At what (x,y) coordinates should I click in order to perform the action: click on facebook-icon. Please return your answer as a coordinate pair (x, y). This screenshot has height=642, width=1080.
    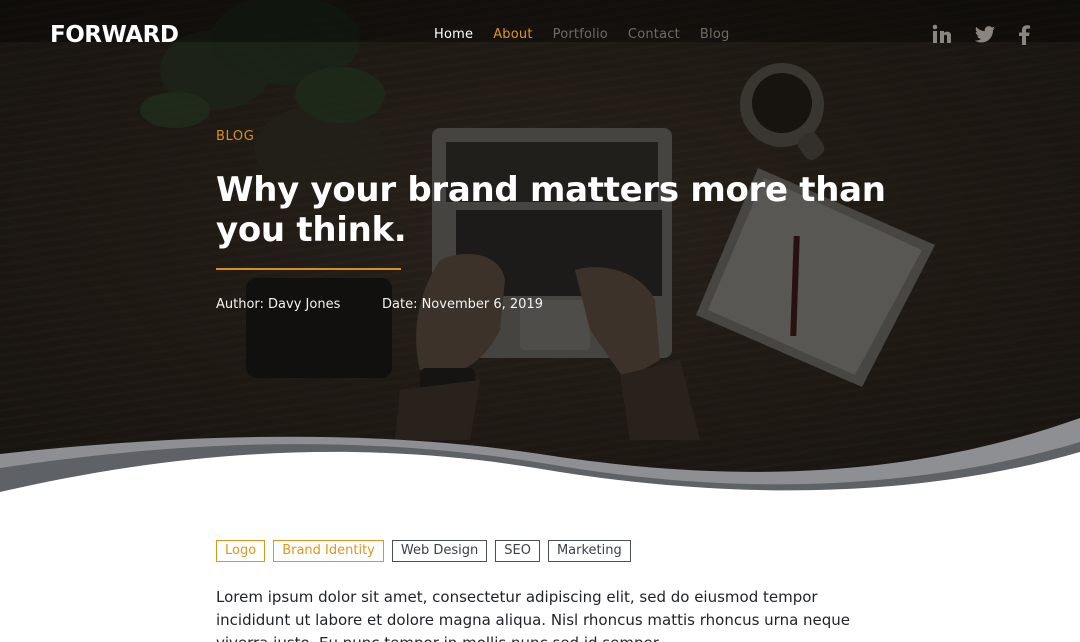
    Looking at the image, I should click on (1024, 36).